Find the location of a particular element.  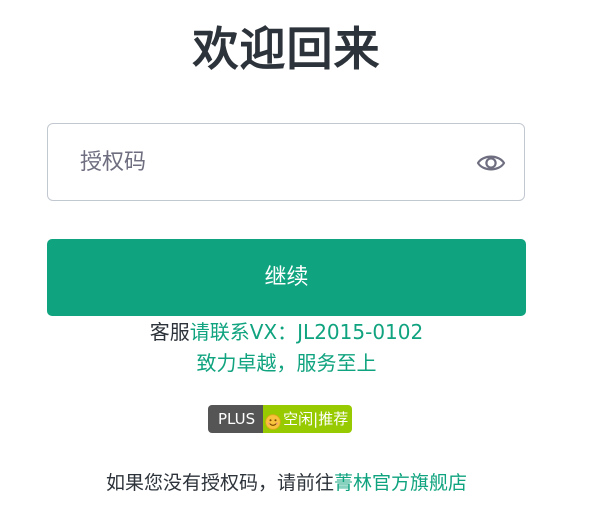

plus-status-badge: PLUS 空闲|推荐 is located at coordinates (280, 419).